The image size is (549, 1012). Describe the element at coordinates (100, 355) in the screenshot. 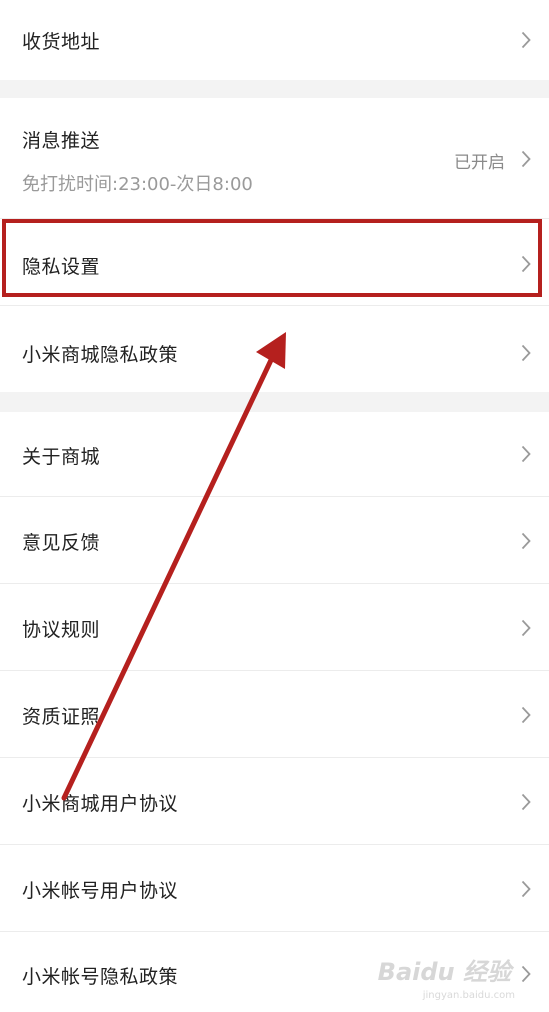

I see `mall-privacy-policy-label: 小米商城隐私政策` at that location.